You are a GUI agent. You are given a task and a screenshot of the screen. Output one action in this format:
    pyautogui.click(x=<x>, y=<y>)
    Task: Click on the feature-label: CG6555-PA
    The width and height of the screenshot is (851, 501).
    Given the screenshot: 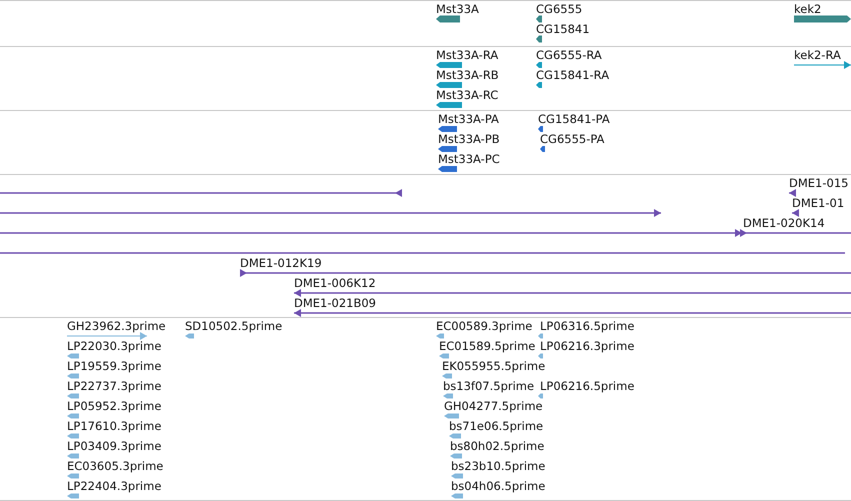 What is the action you would take?
    pyautogui.click(x=572, y=139)
    